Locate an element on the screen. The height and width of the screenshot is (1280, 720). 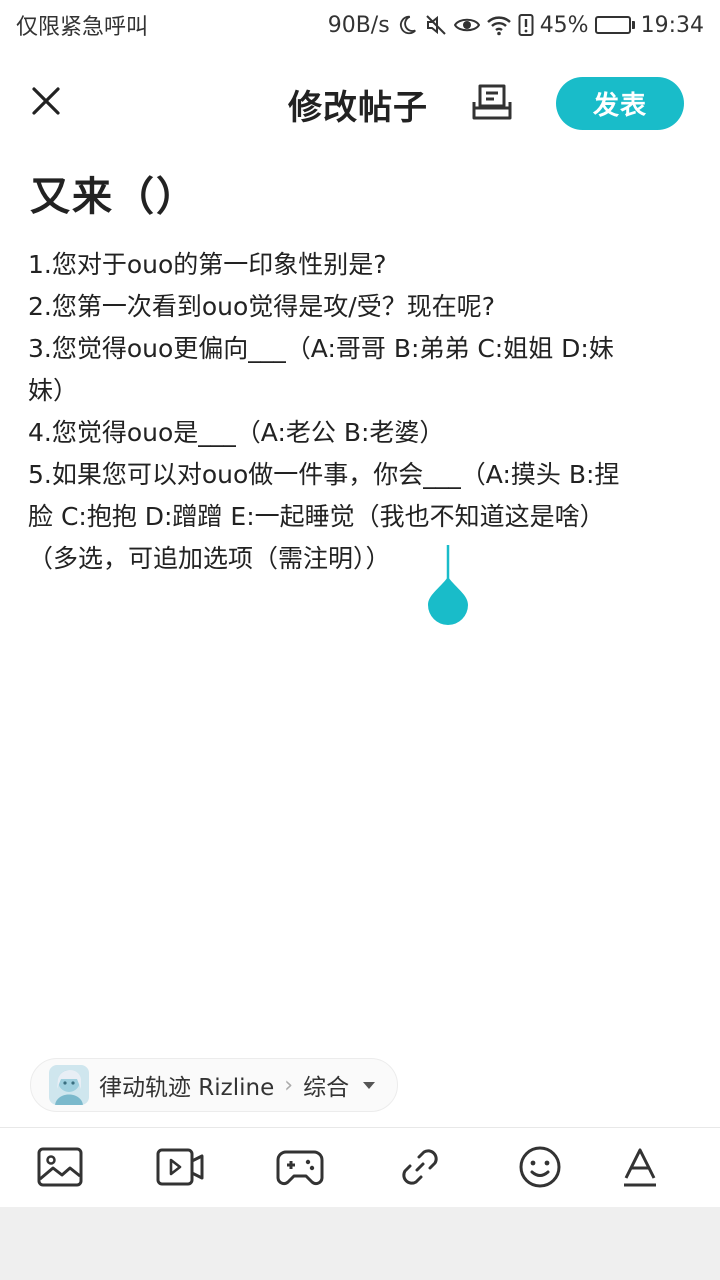
clock: 19:34 is located at coordinates (672, 25).